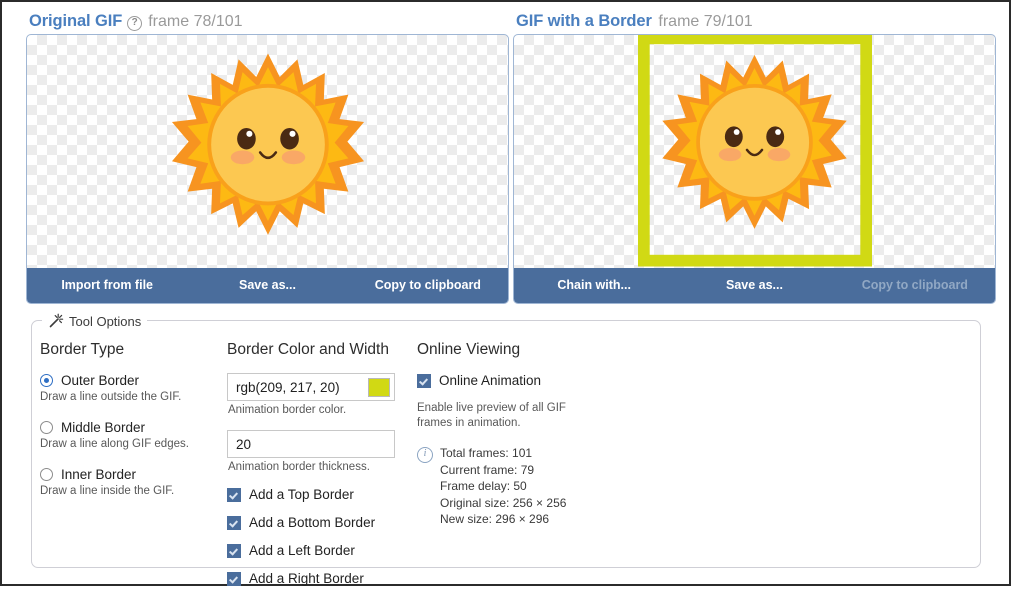 This screenshot has height=599, width=1011. What do you see at coordinates (46, 380) in the screenshot?
I see `radio-outer-border-indicator` at bounding box center [46, 380].